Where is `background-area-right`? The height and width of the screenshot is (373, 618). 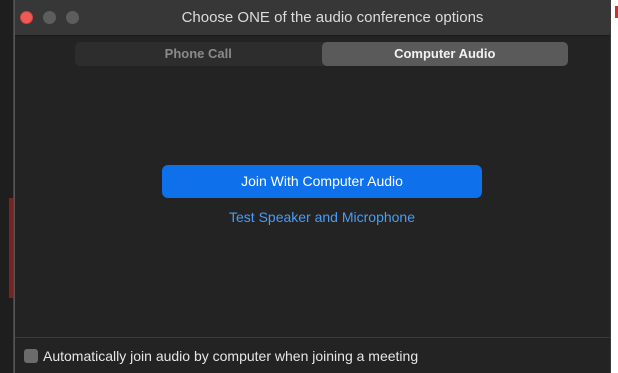 background-area-right is located at coordinates (614, 186).